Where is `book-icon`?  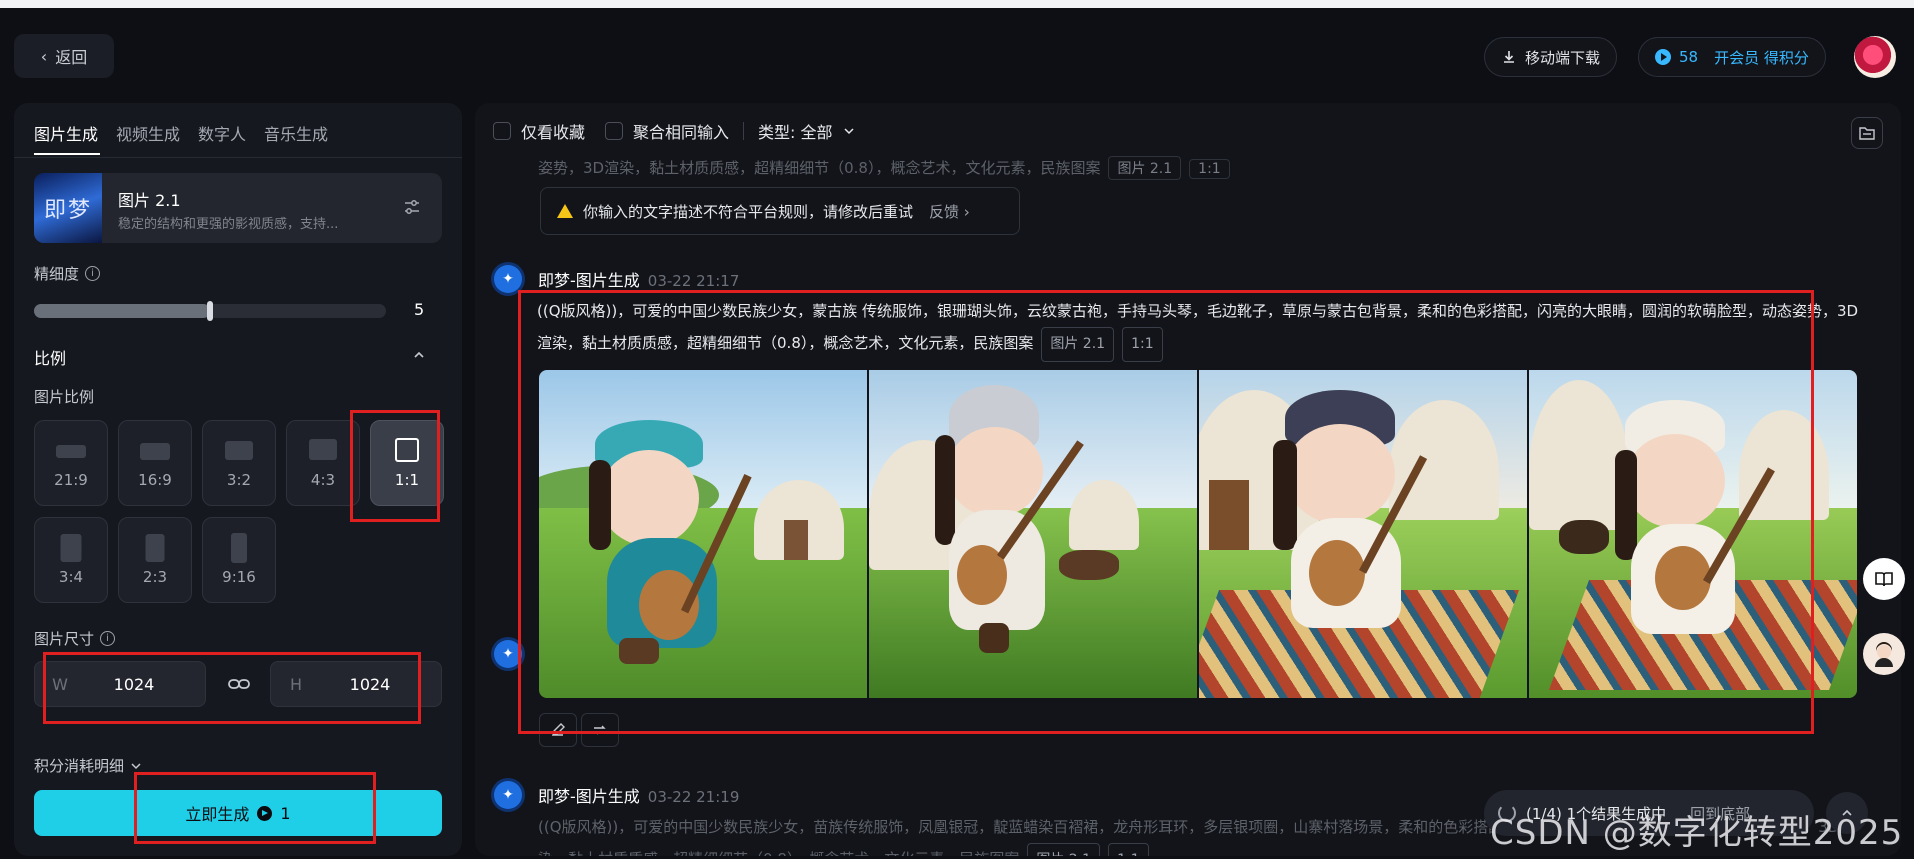 book-icon is located at coordinates (1884, 579).